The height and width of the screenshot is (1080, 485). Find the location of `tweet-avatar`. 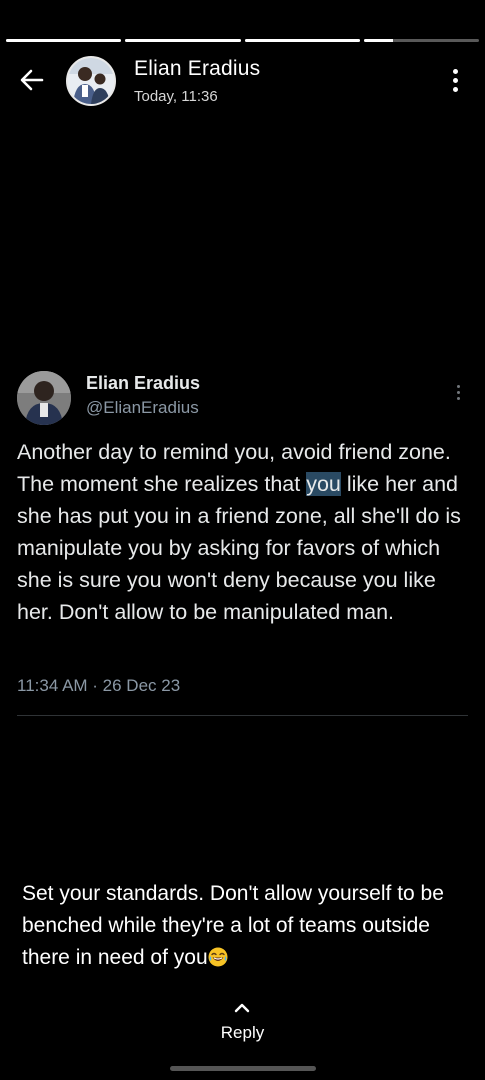

tweet-avatar is located at coordinates (44, 398).